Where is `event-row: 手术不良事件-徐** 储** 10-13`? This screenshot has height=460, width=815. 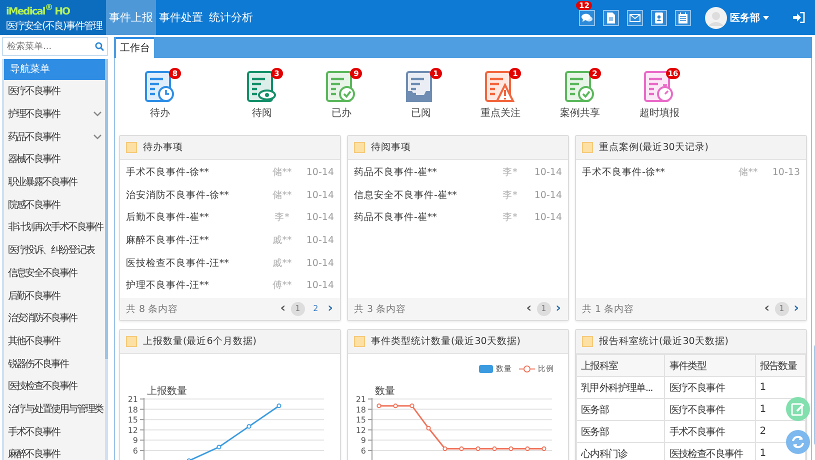
event-row: 手术不良事件-徐** 储** 10-13 is located at coordinates (691, 172).